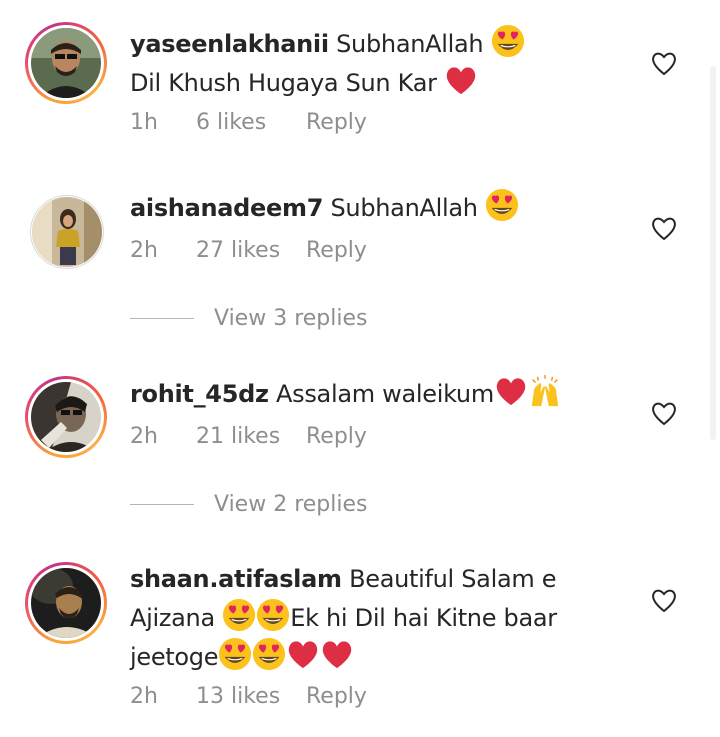 The image size is (720, 737). I want to click on username: aishanadeem7, so click(226, 208).